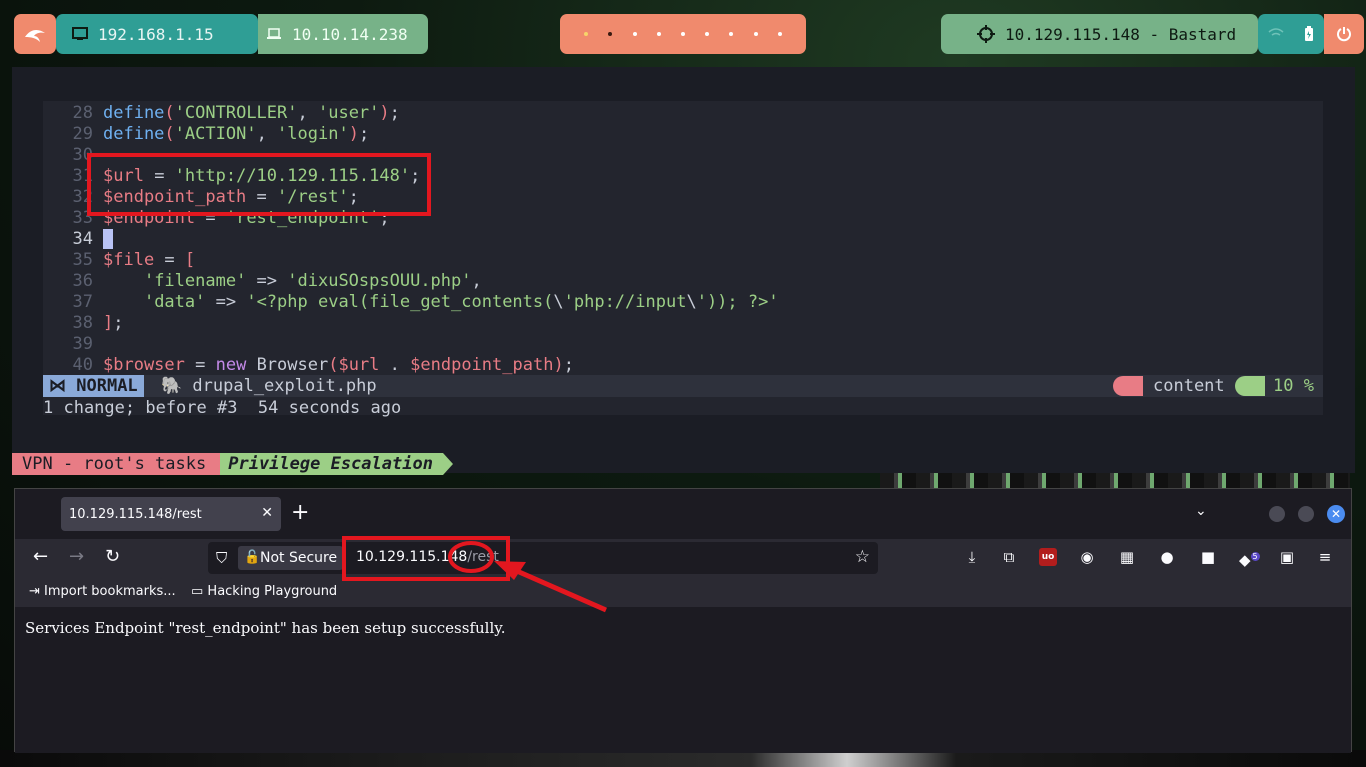 This screenshot has width=1366, height=767. What do you see at coordinates (558, 589) in the screenshot?
I see `arrow-shaft` at bounding box center [558, 589].